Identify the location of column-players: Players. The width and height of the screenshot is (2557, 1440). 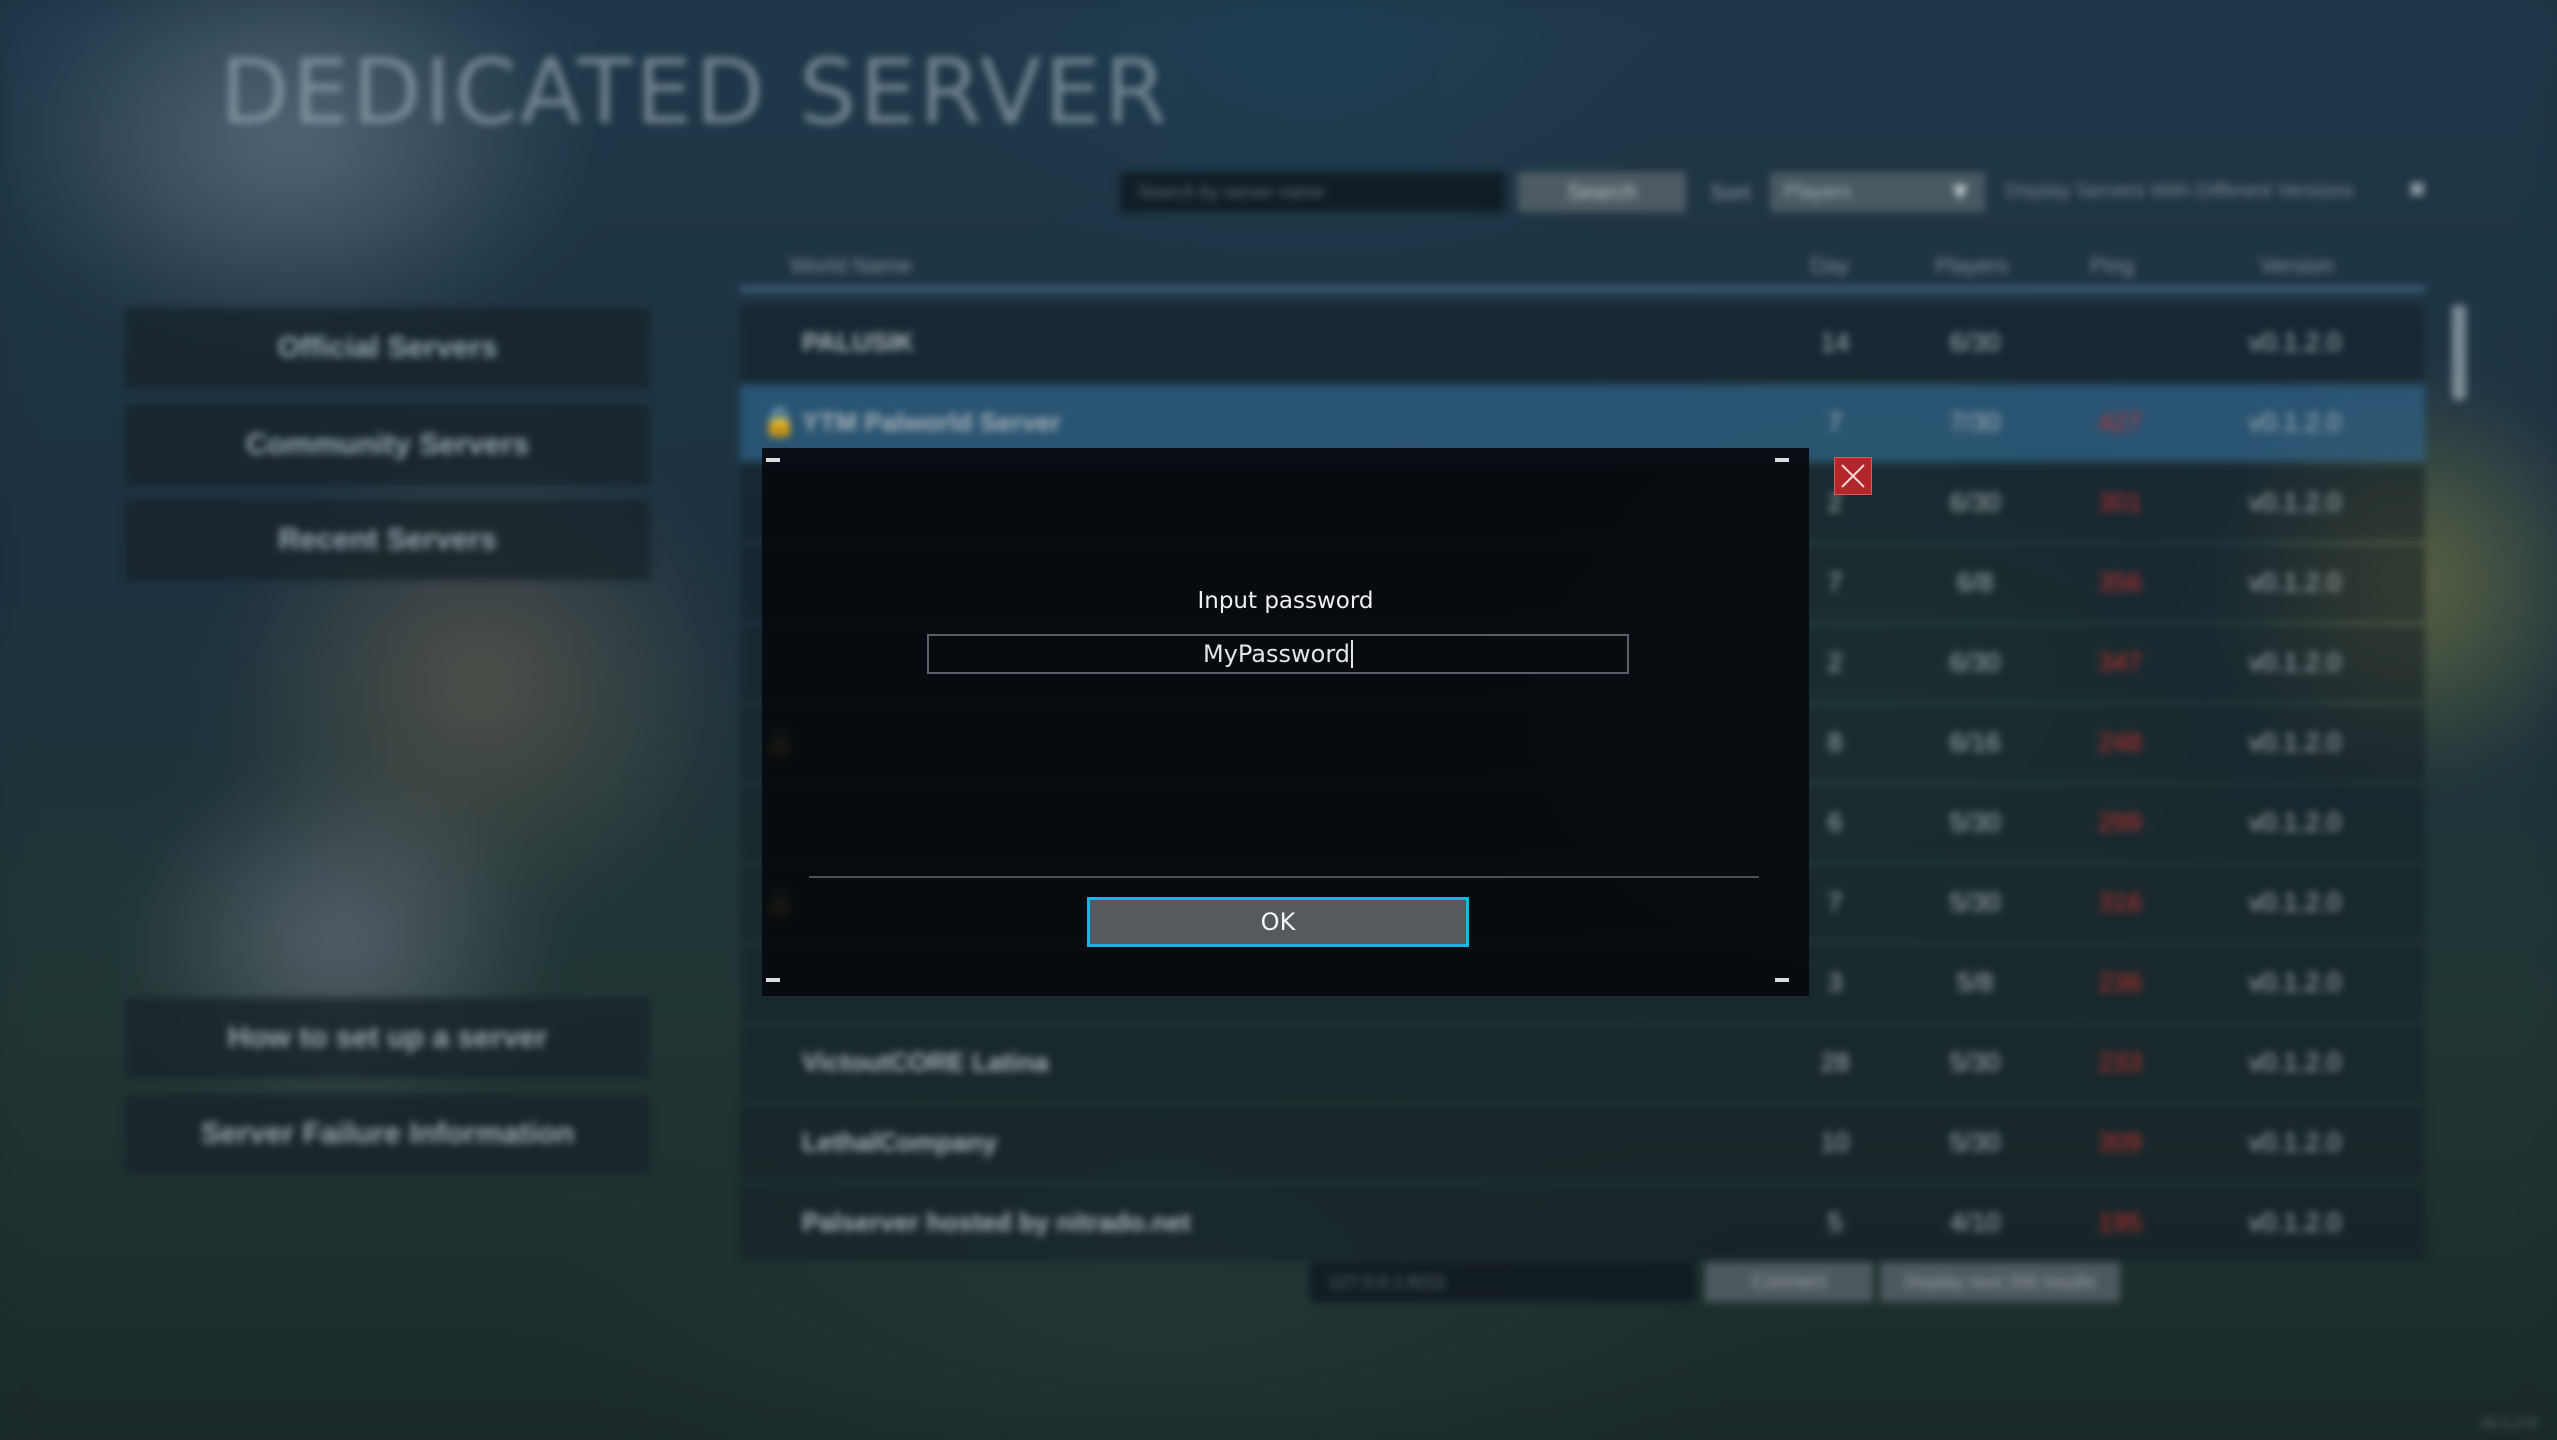
(1971, 266).